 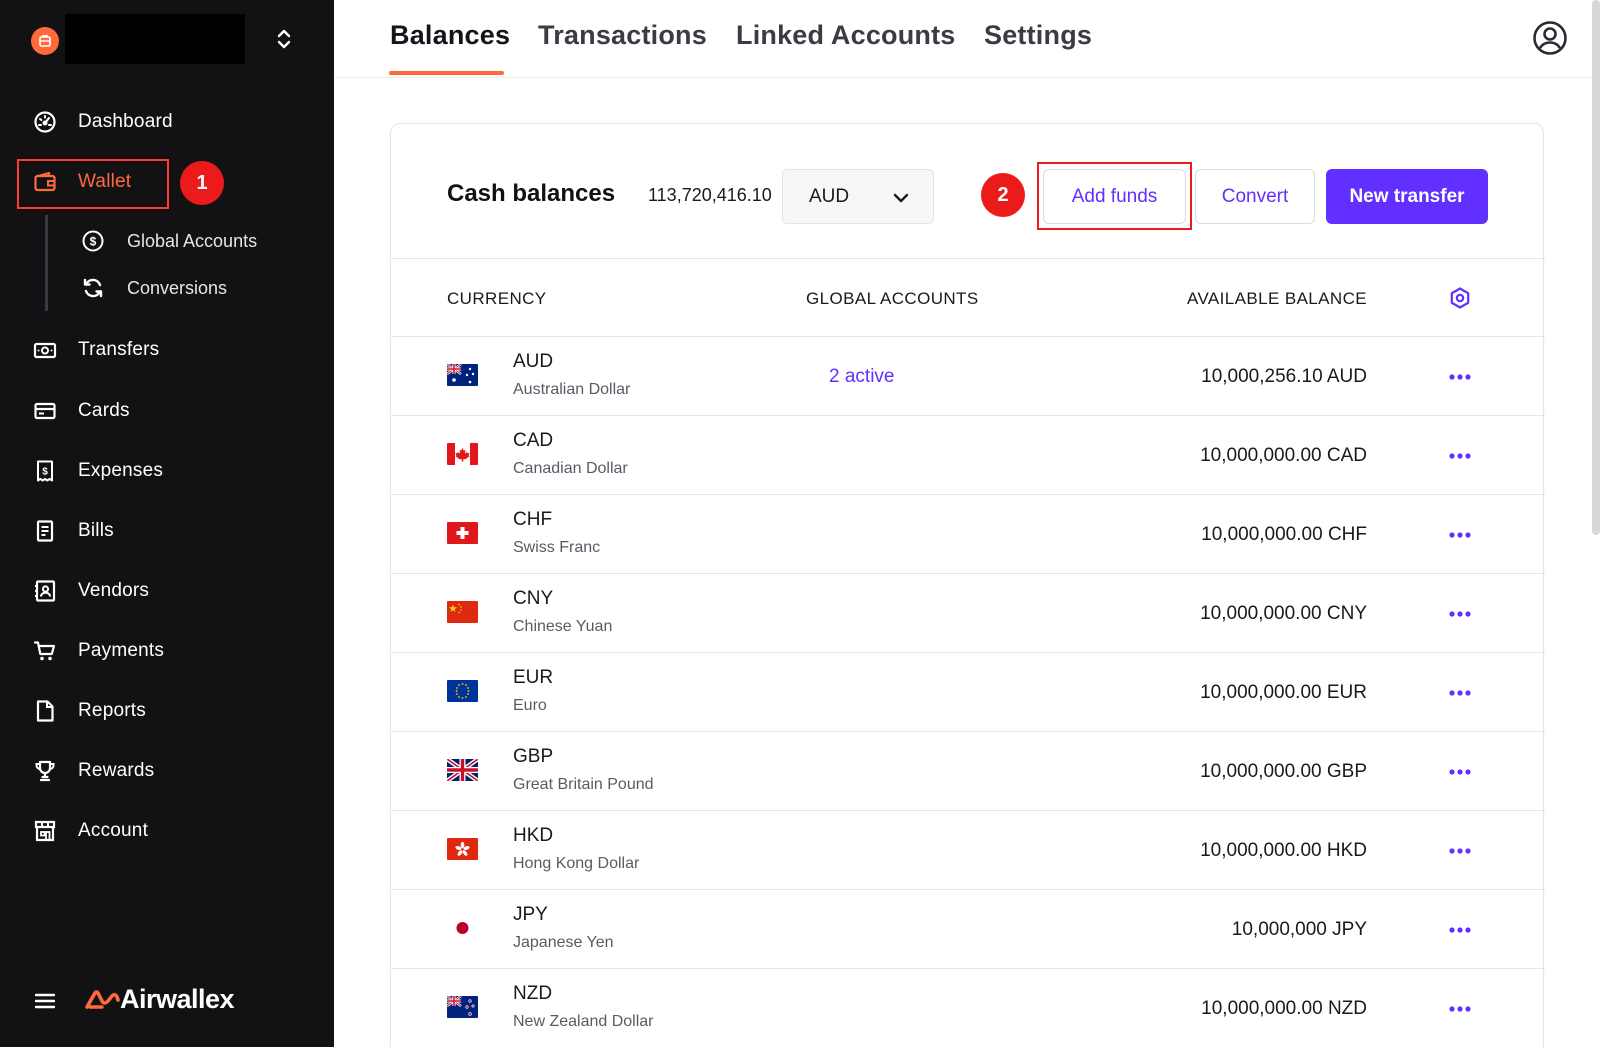 What do you see at coordinates (1114, 196) in the screenshot?
I see `add-funds-button: Add funds` at bounding box center [1114, 196].